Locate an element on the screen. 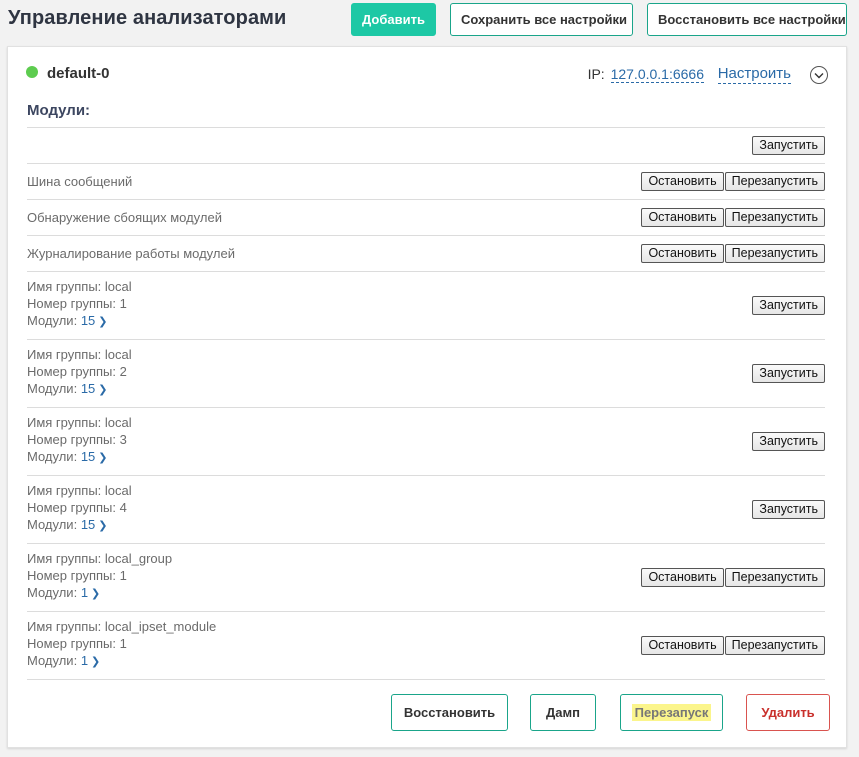 This screenshot has width=859, height=757. restore-all-settings-button: Восстановить все настройки is located at coordinates (747, 19).